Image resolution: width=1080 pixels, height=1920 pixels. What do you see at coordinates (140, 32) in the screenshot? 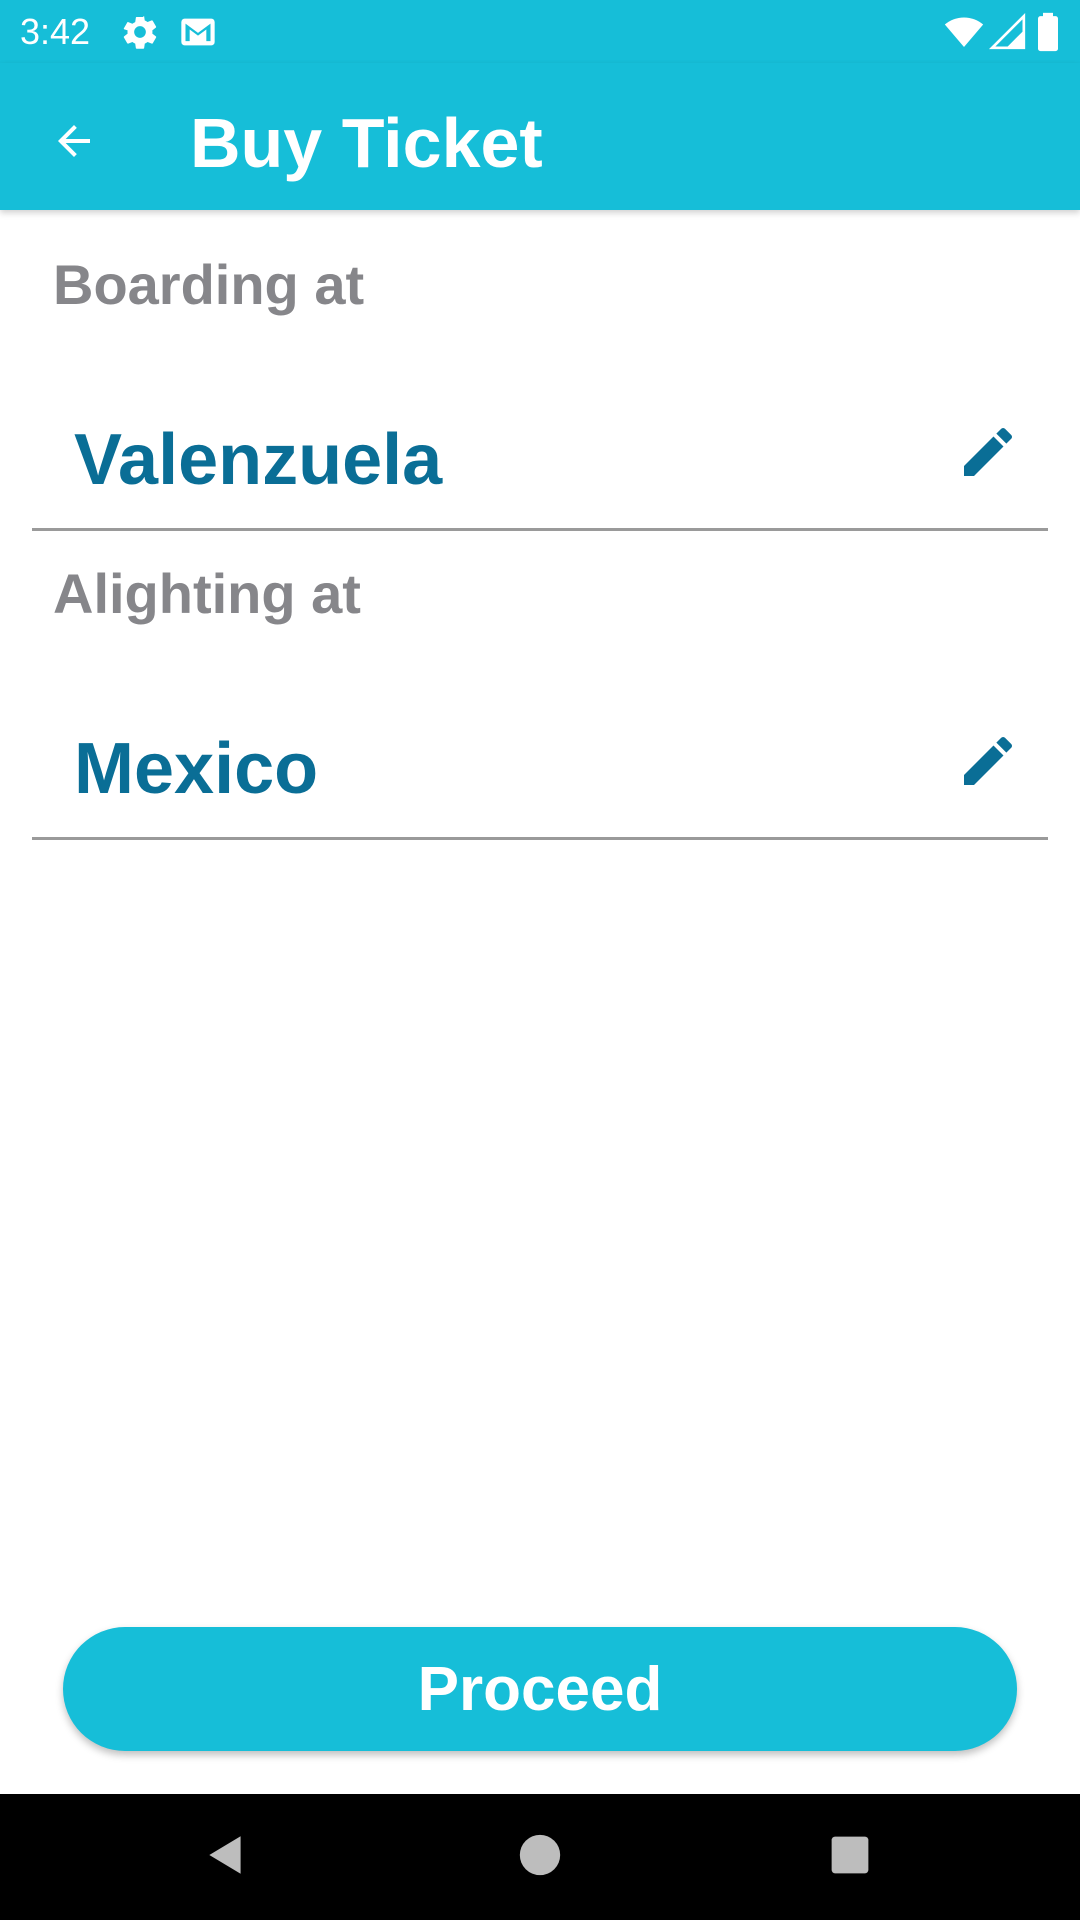
I see `settings-icon` at bounding box center [140, 32].